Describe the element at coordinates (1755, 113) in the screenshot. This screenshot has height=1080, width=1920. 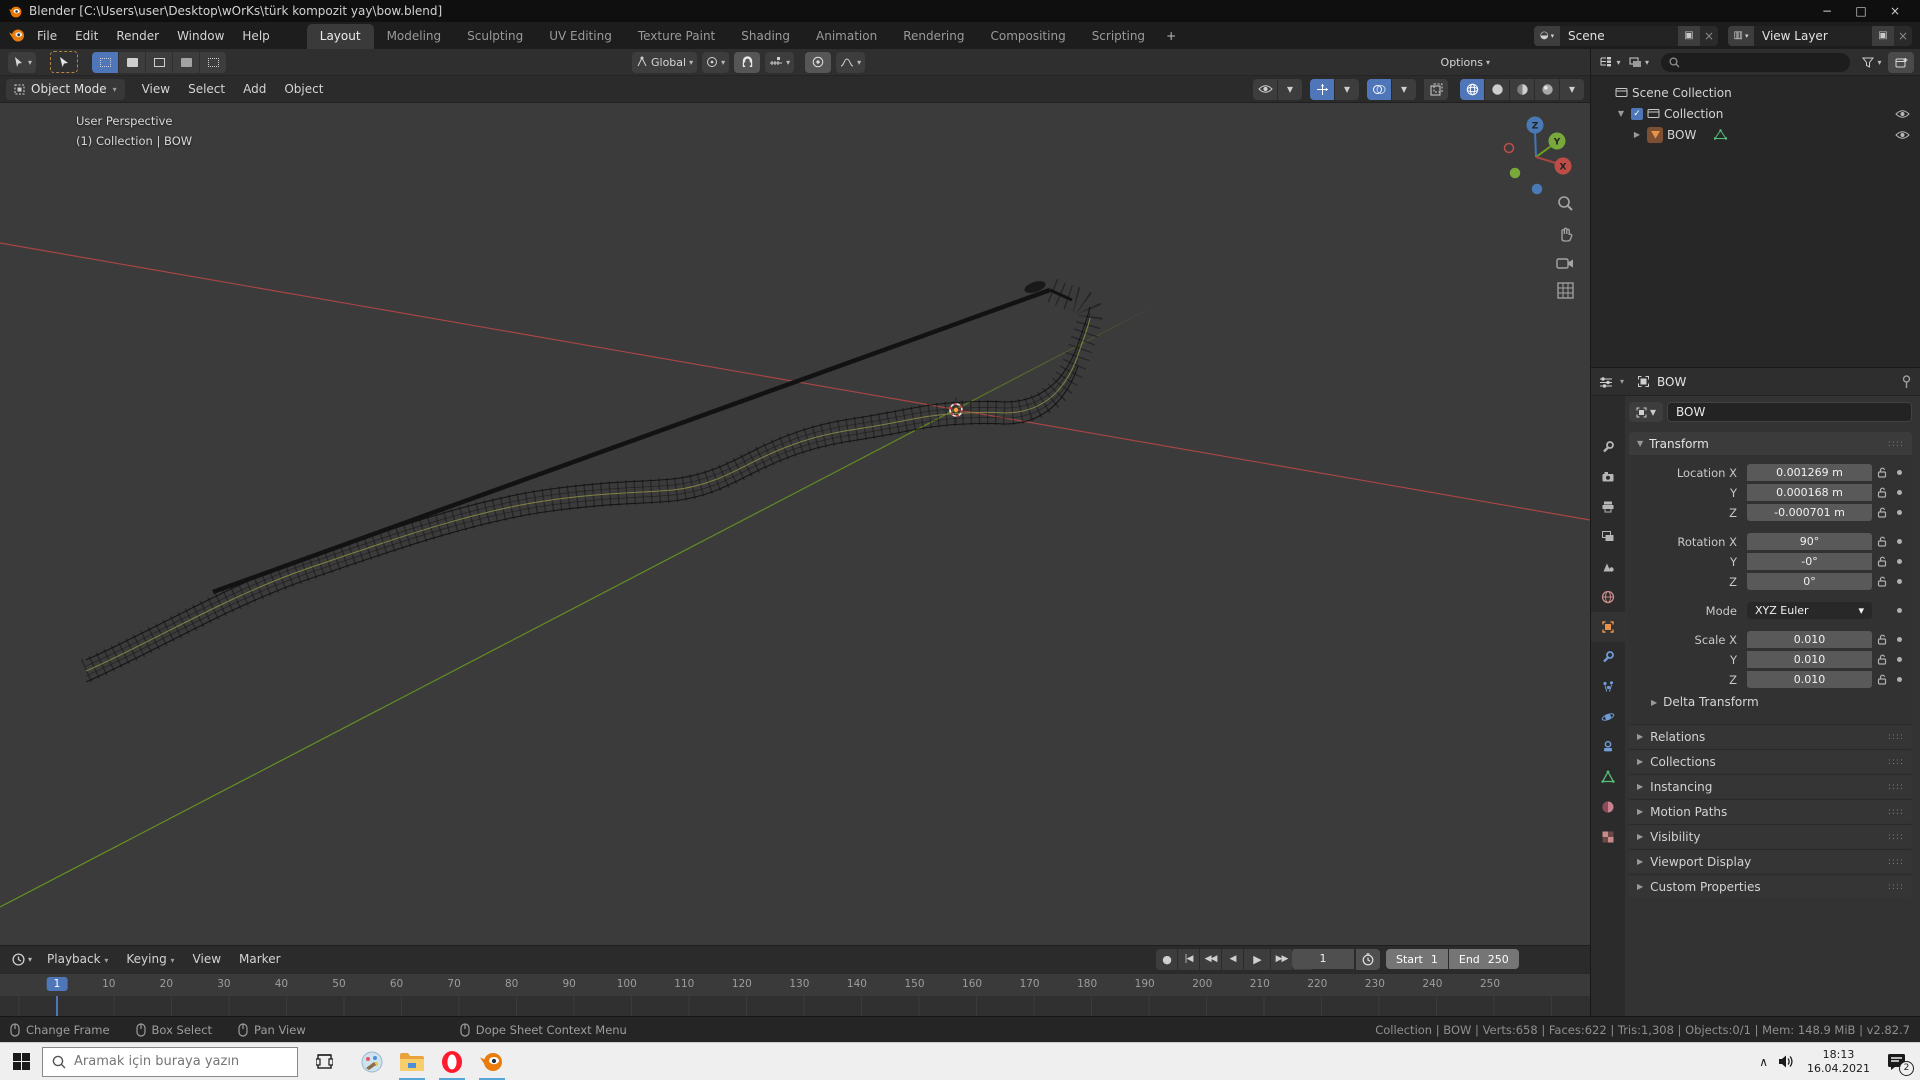
I see `outliner-row-collection: ▼ ✓ Collection` at that location.